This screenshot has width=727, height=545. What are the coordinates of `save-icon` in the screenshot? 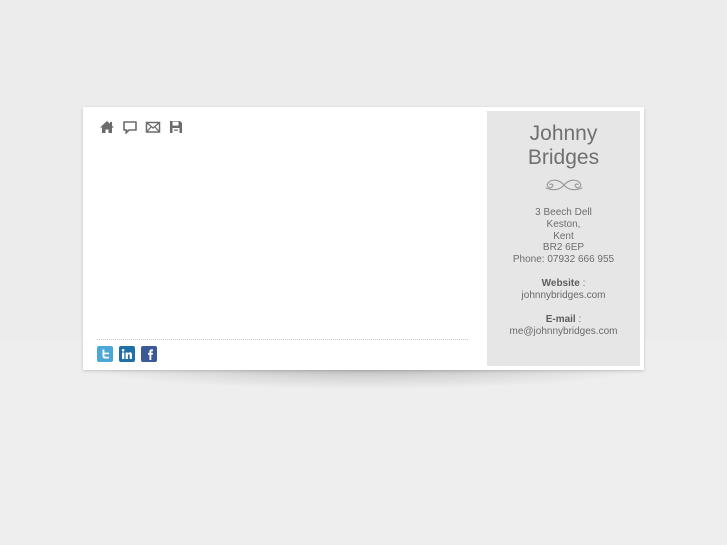 It's located at (176, 127).